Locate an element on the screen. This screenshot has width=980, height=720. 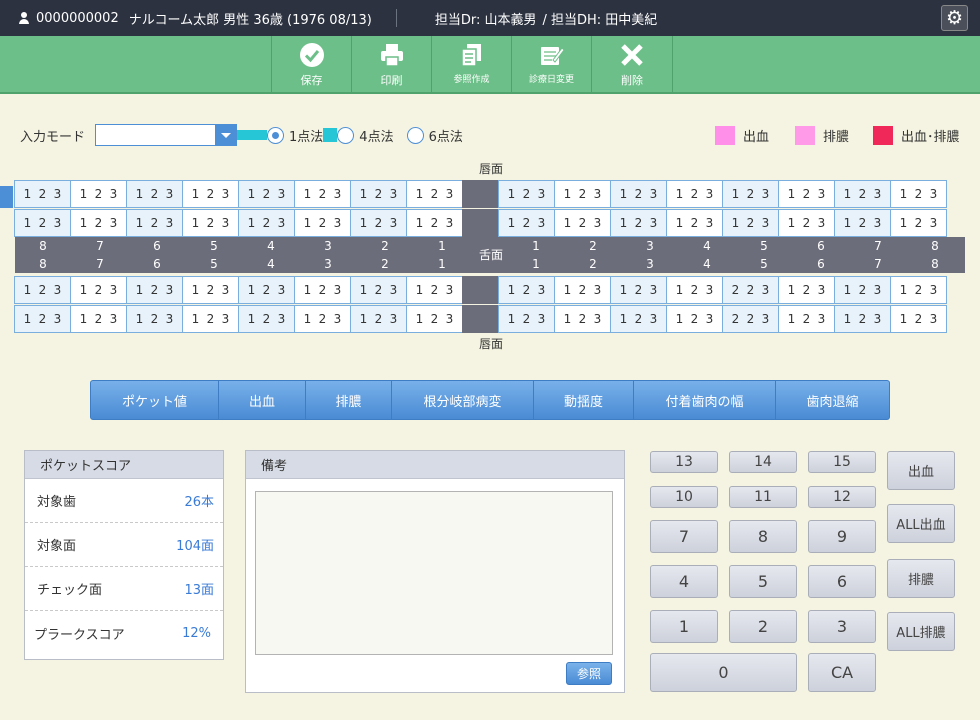
tooth-cell: 223 is located at coordinates (750, 290).